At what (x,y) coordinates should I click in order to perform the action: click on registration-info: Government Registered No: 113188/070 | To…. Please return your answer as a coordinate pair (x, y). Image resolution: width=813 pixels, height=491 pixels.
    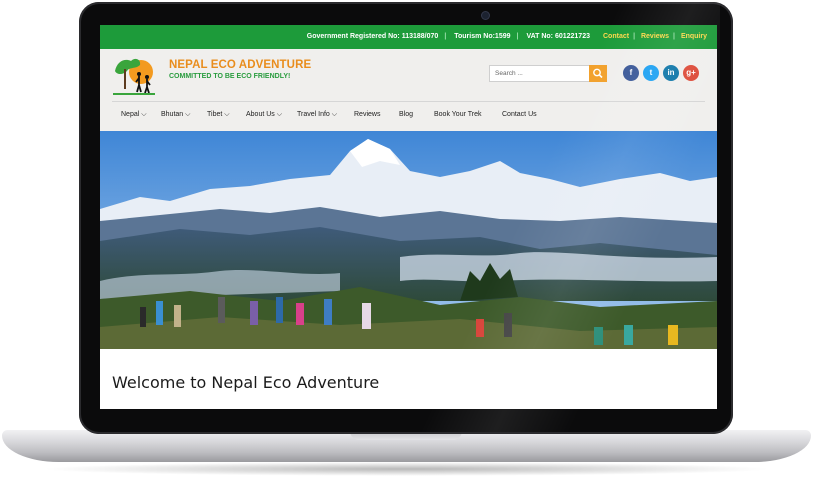
    Looking at the image, I should click on (448, 36).